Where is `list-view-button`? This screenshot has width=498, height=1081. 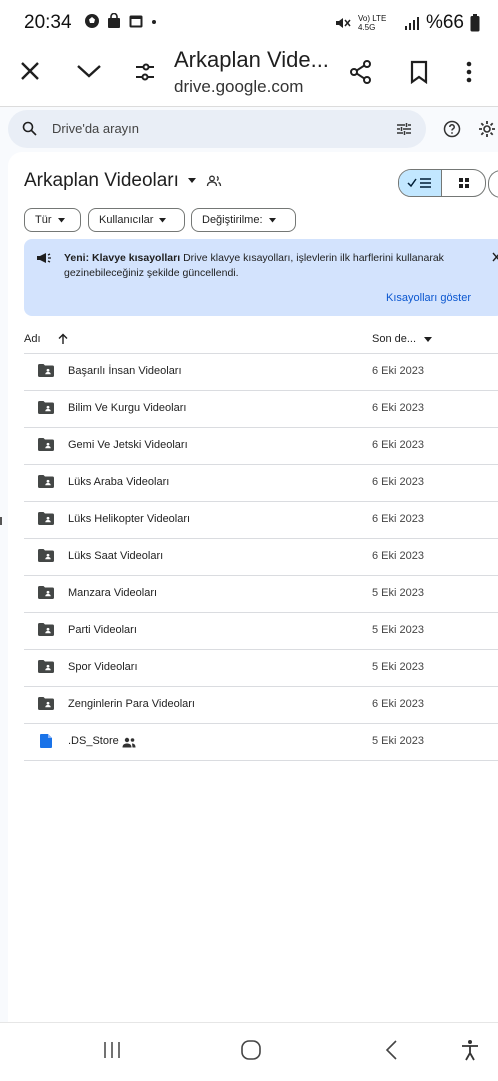 list-view-button is located at coordinates (420, 183).